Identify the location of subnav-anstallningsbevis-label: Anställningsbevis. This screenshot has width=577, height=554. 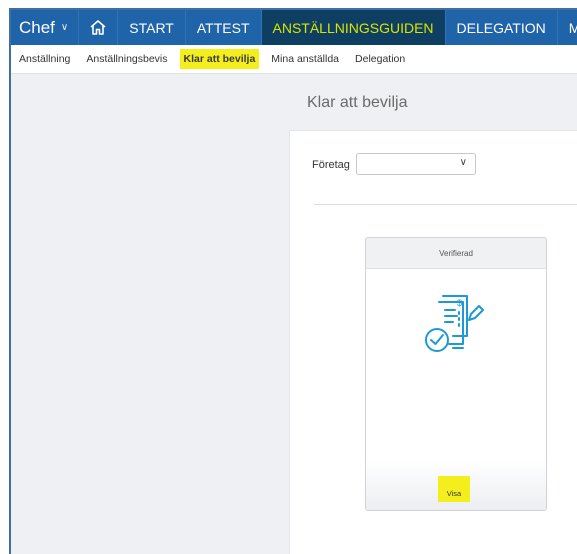
(127, 59).